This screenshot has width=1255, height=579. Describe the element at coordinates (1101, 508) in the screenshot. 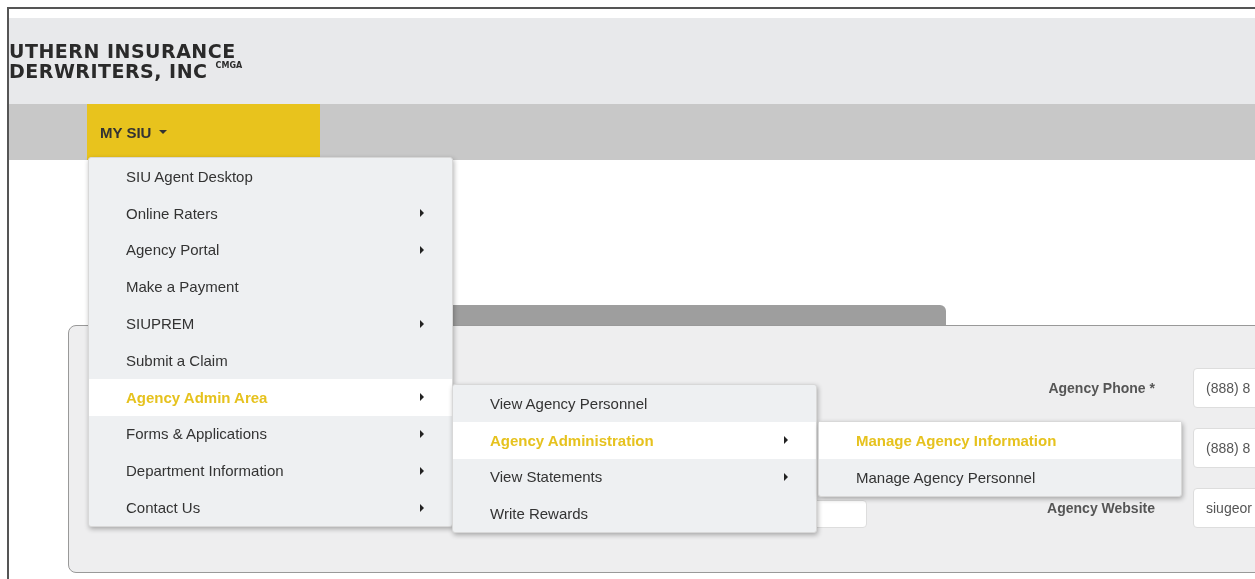

I see `field-label: Agency Website` at that location.